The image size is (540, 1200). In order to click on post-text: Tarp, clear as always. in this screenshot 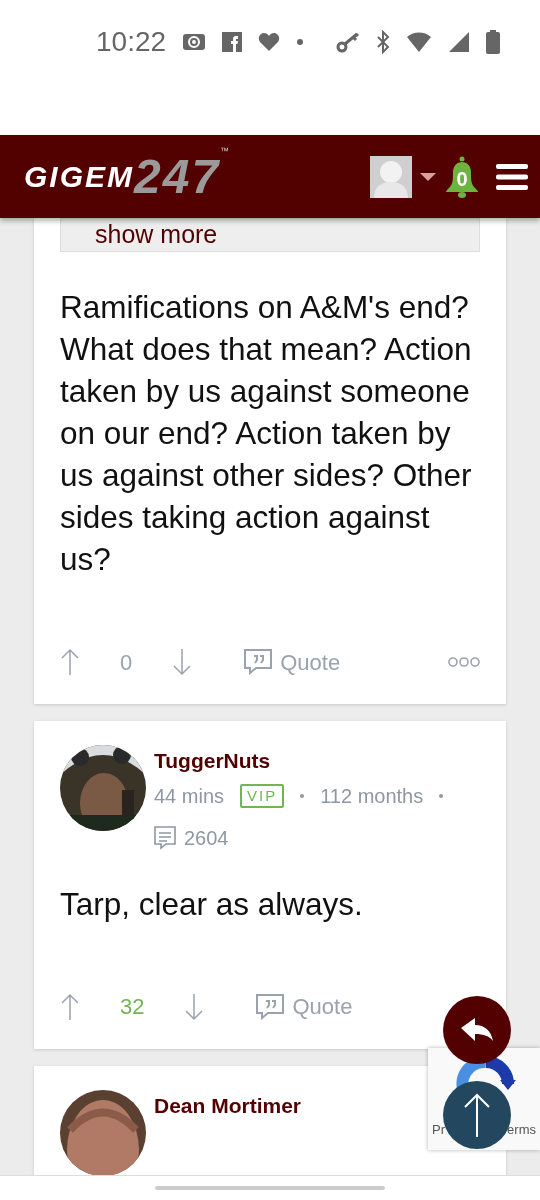, I will do `click(212, 904)`.